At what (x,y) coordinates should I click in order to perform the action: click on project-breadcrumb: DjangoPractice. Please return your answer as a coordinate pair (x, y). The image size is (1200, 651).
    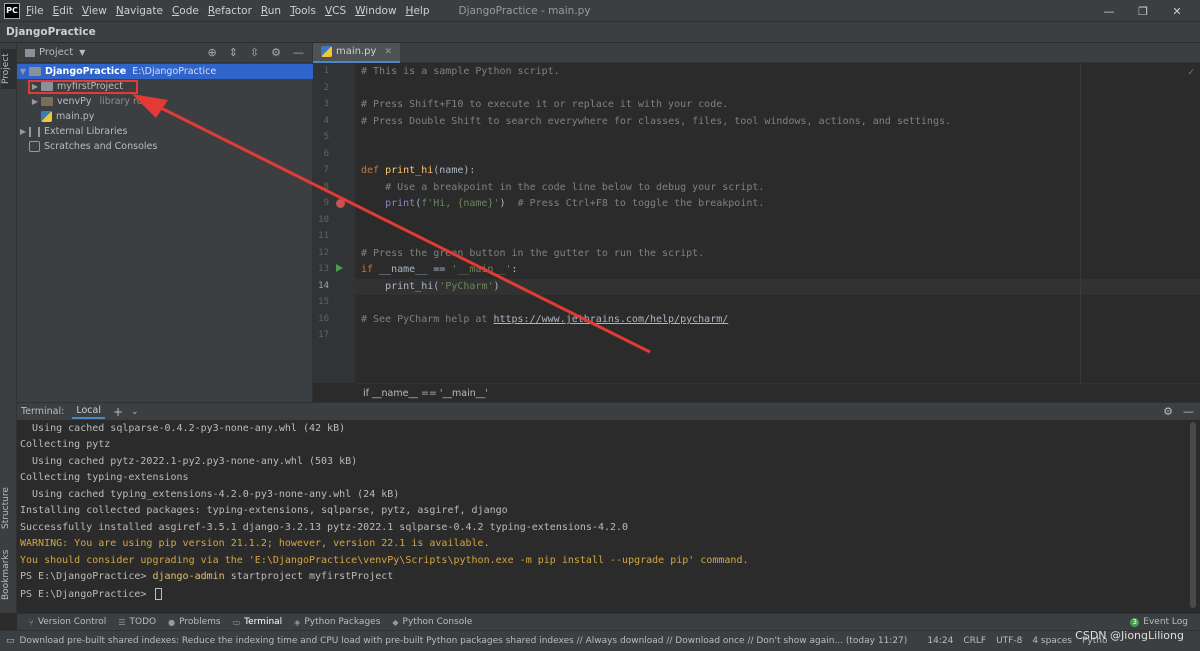
    Looking at the image, I should click on (51, 32).